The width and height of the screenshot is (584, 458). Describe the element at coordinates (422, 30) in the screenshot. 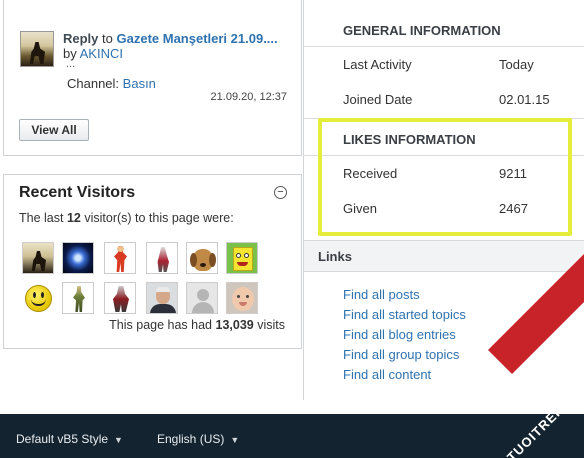

I see `general-info-heading: GENERAL INFORMATION` at that location.